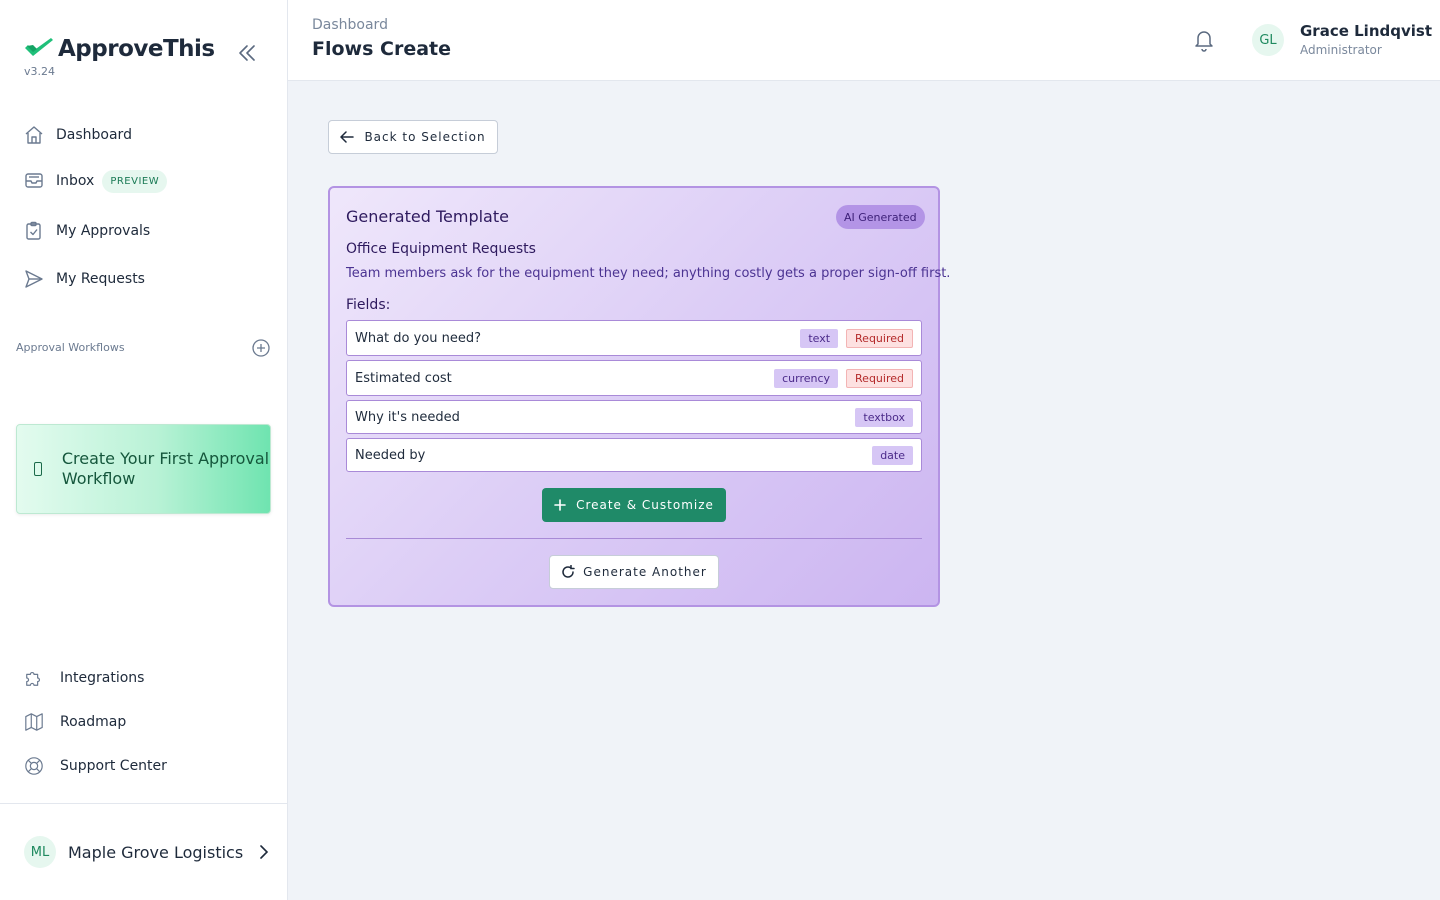 The image size is (1440, 900). I want to click on notifications-button, so click(1204, 40).